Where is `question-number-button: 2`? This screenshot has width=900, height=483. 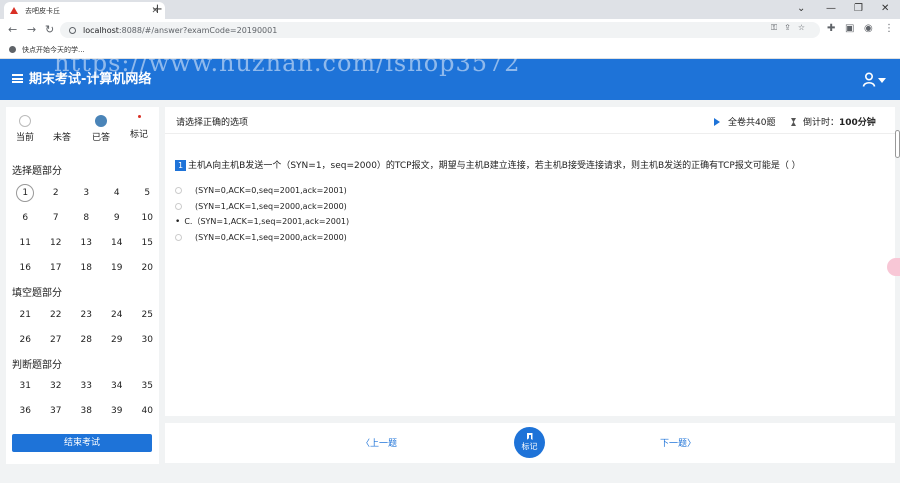 question-number-button: 2 is located at coordinates (56, 193).